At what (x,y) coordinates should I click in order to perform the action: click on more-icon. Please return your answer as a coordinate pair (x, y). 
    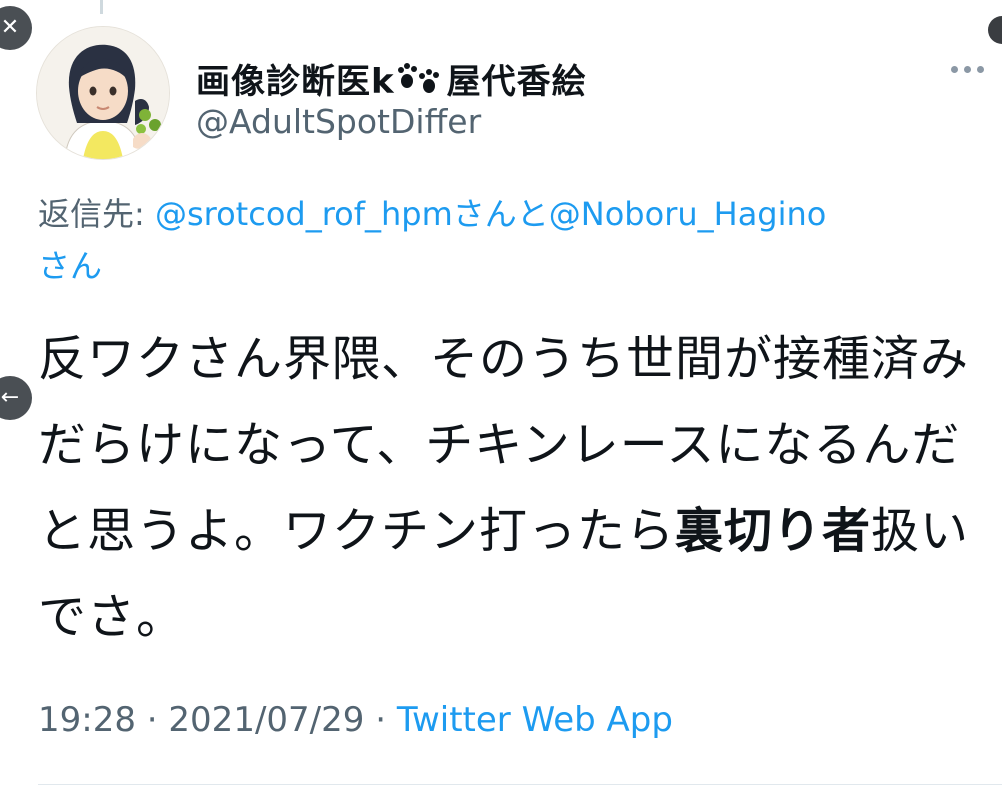
    Looking at the image, I should click on (967, 69).